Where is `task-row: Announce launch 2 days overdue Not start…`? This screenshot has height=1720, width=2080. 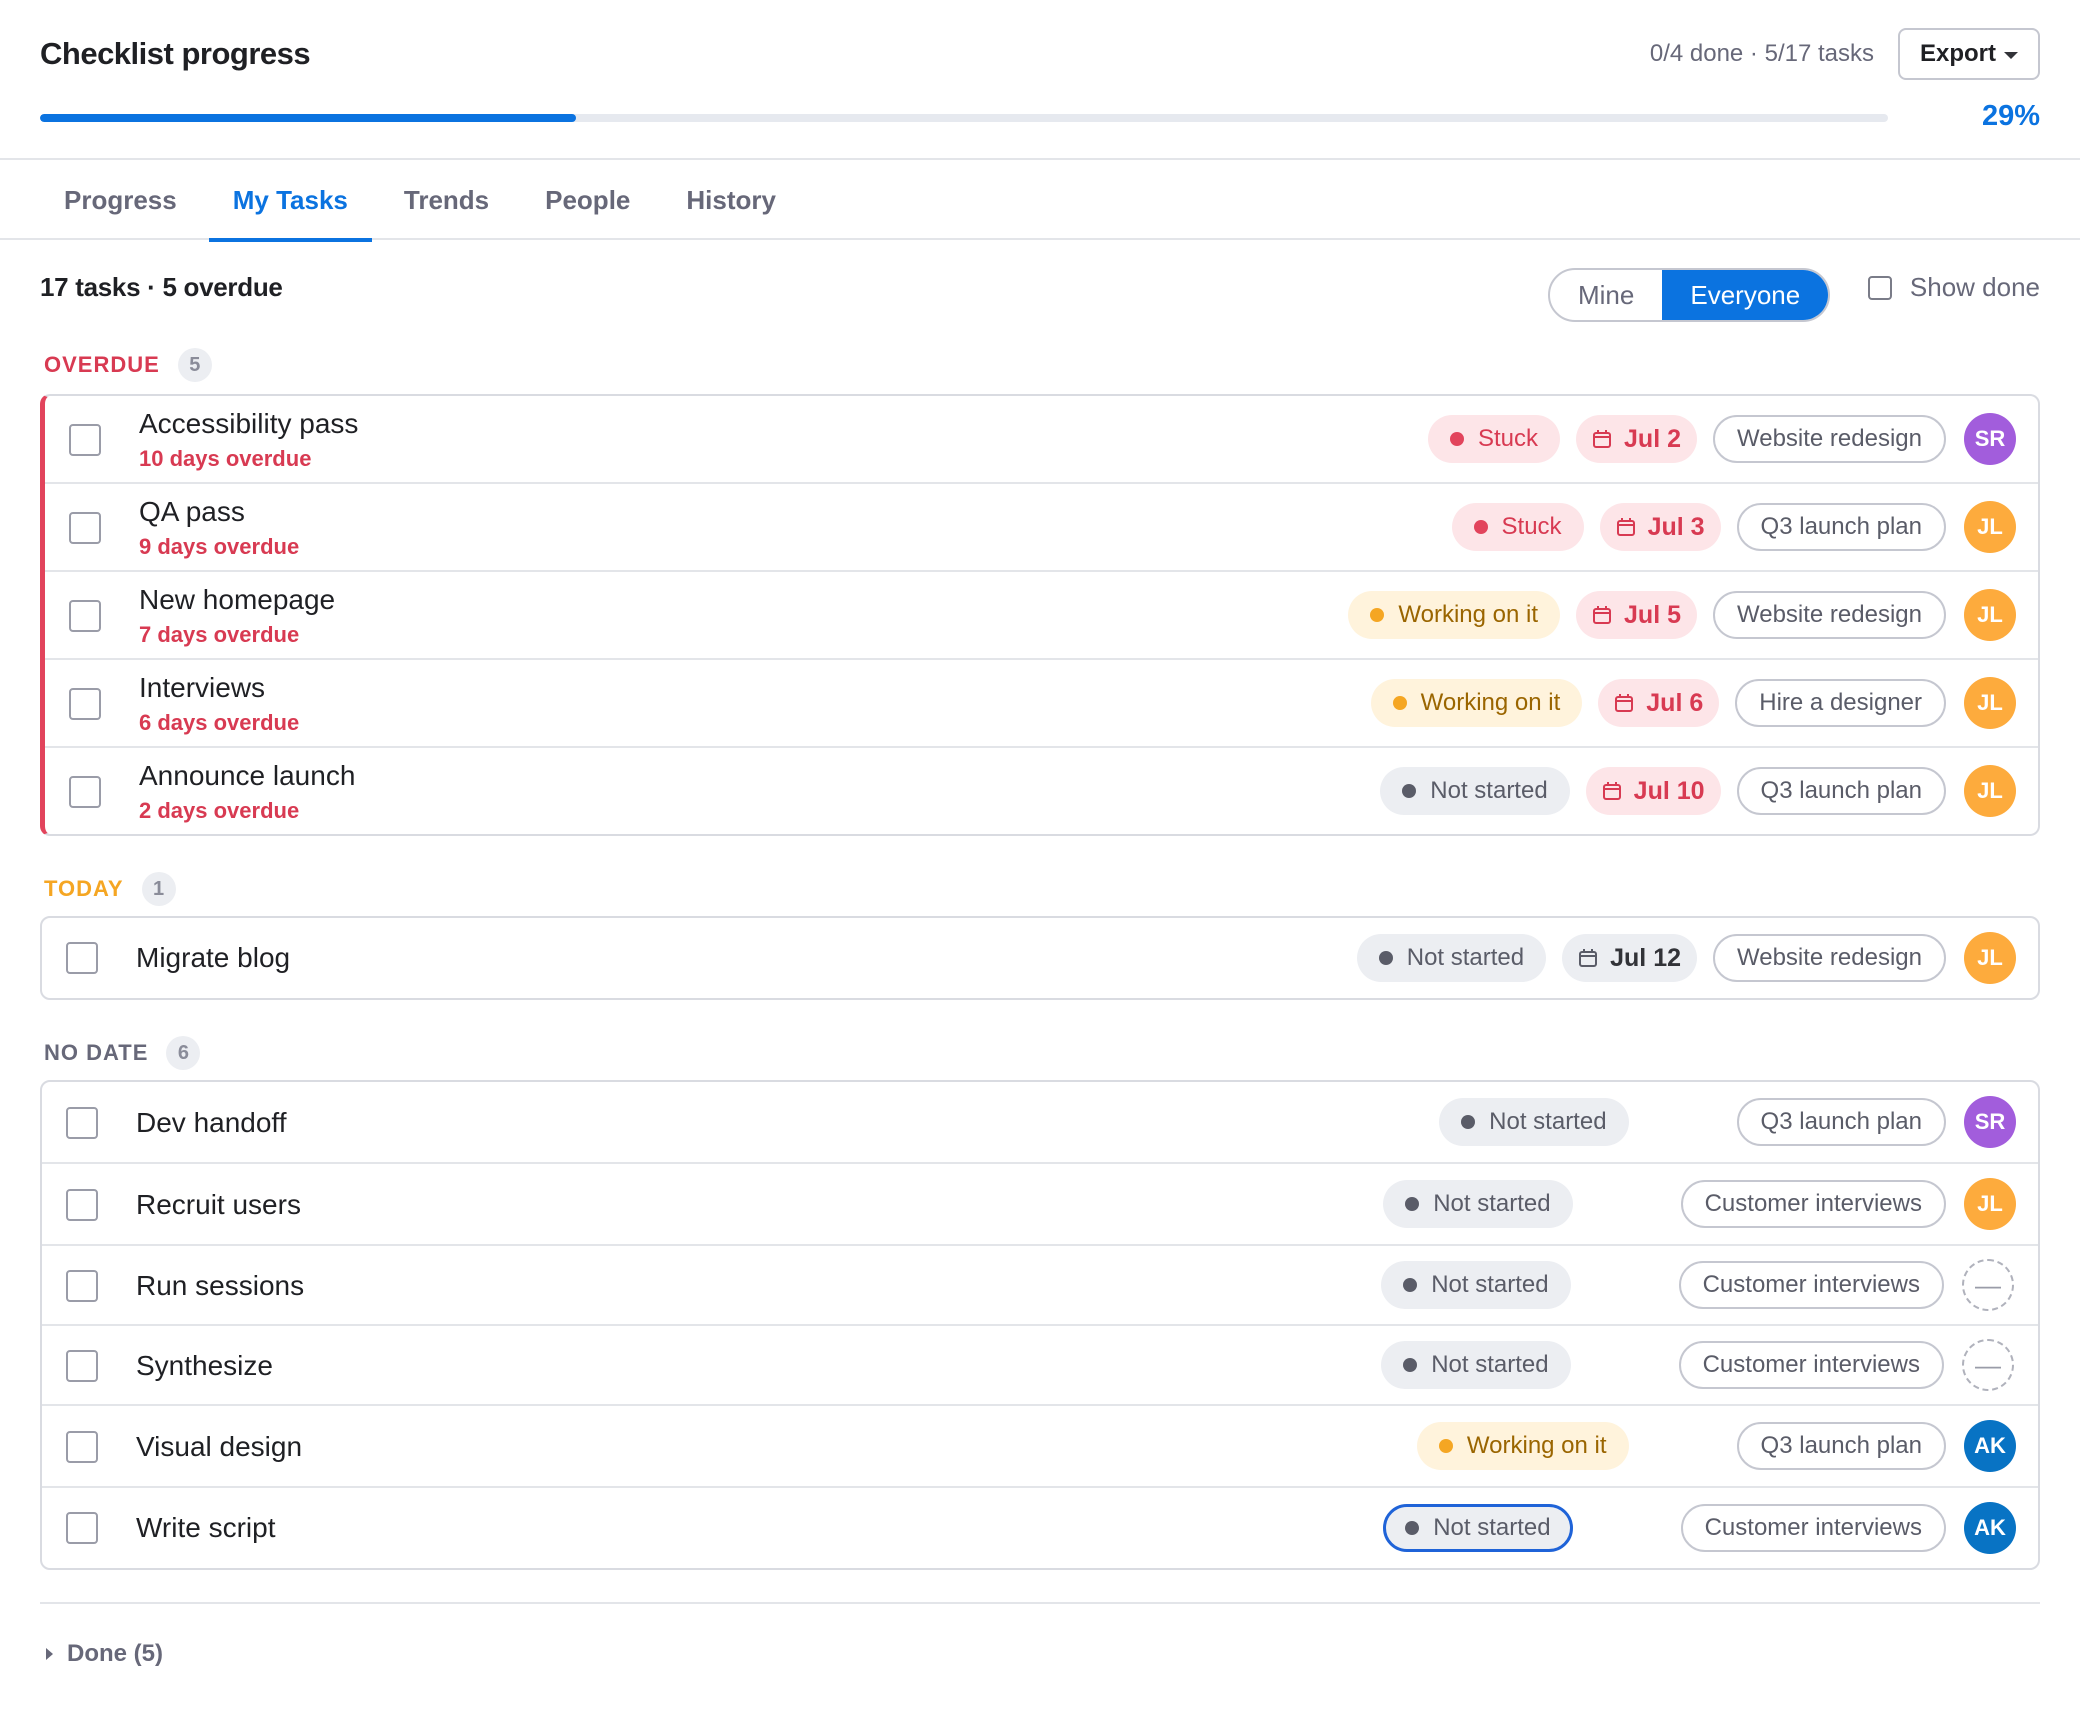 task-row: Announce launch 2 days overdue Not start… is located at coordinates (1041, 791).